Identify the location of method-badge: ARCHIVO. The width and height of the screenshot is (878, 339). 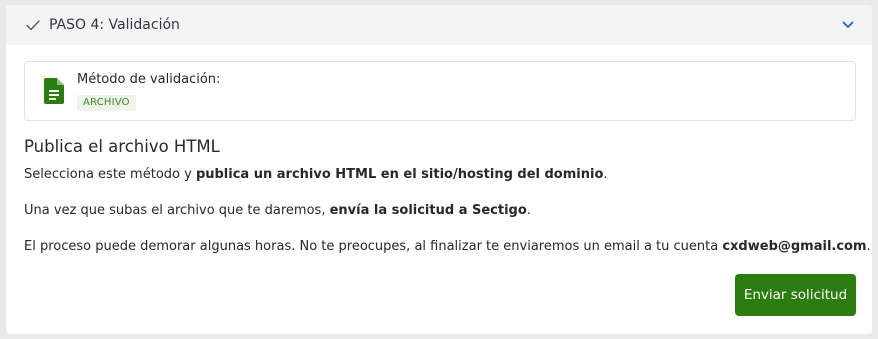
(106, 103).